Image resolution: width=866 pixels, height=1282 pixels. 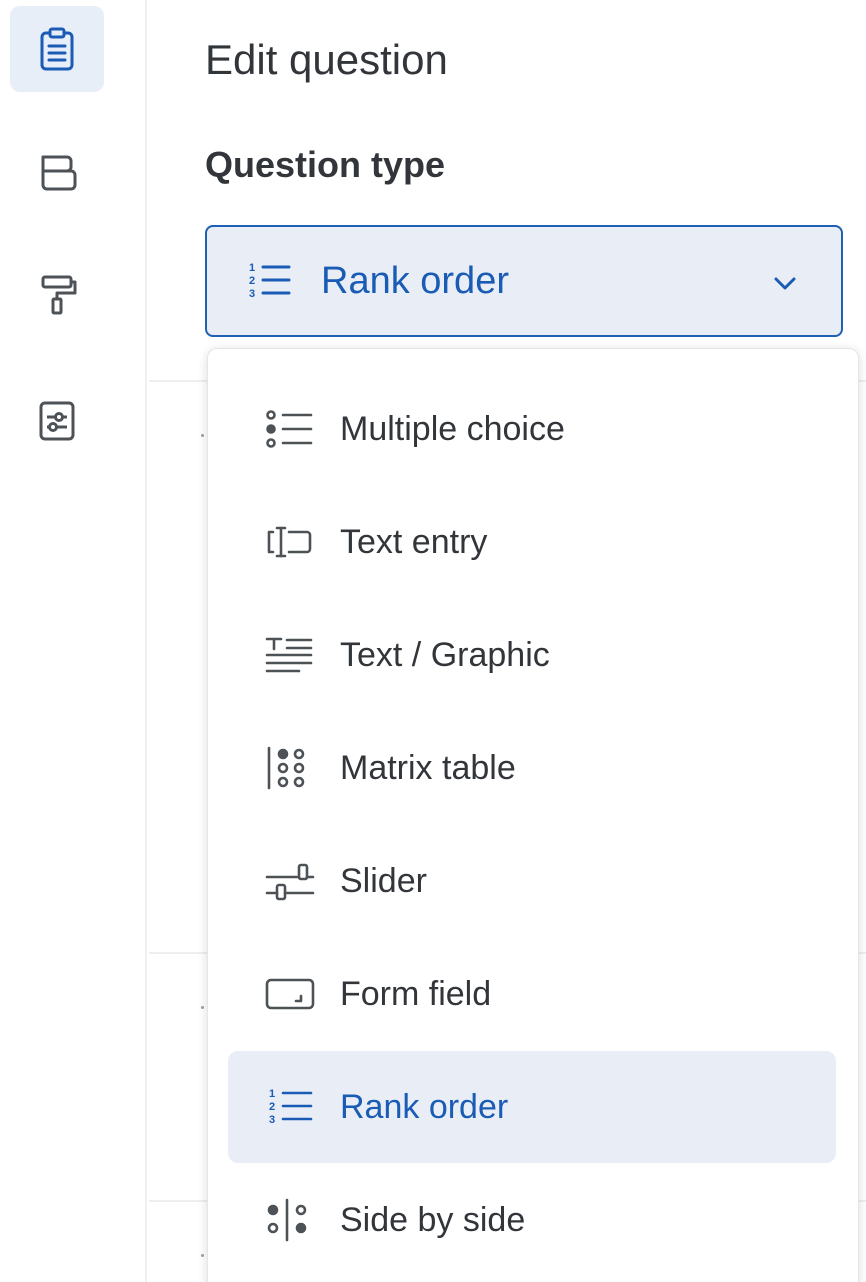 What do you see at coordinates (532, 881) in the screenshot?
I see `option-slider: Slider` at bounding box center [532, 881].